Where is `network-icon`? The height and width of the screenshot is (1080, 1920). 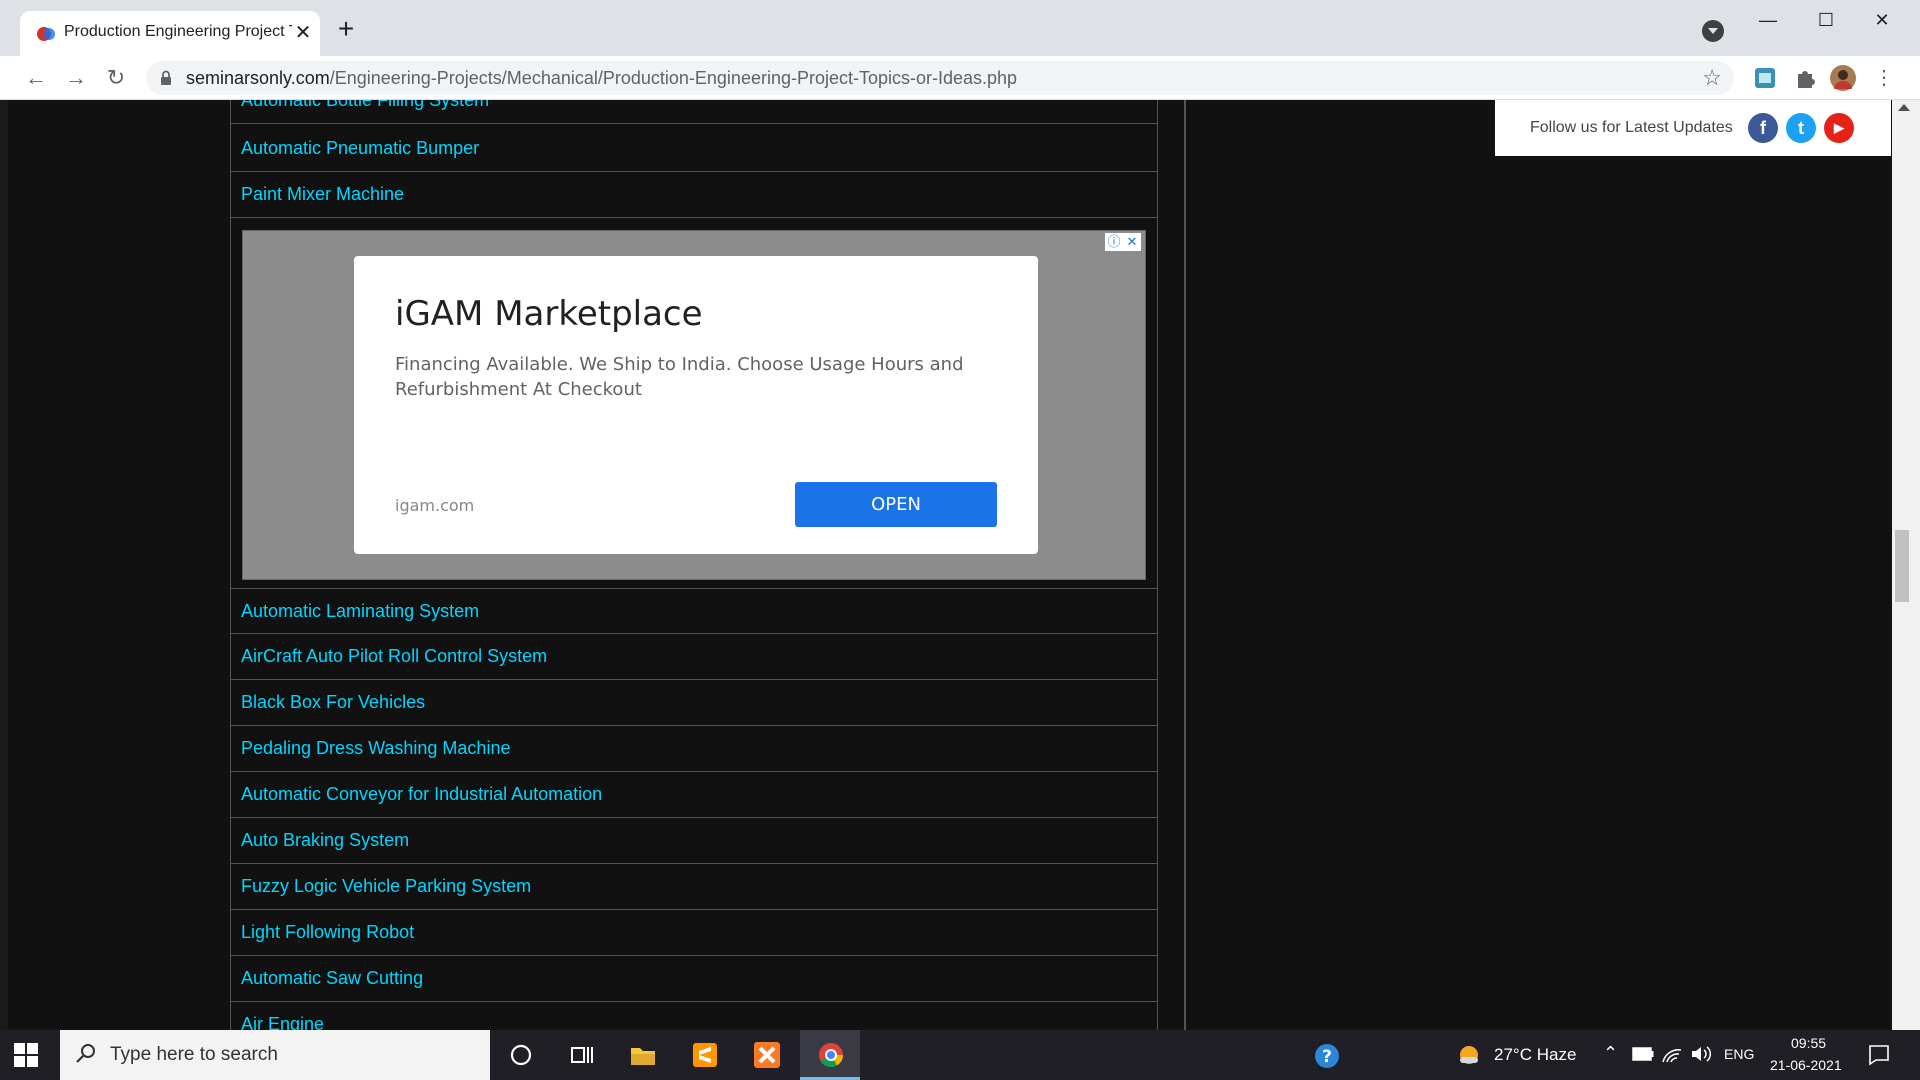 network-icon is located at coordinates (1672, 1054).